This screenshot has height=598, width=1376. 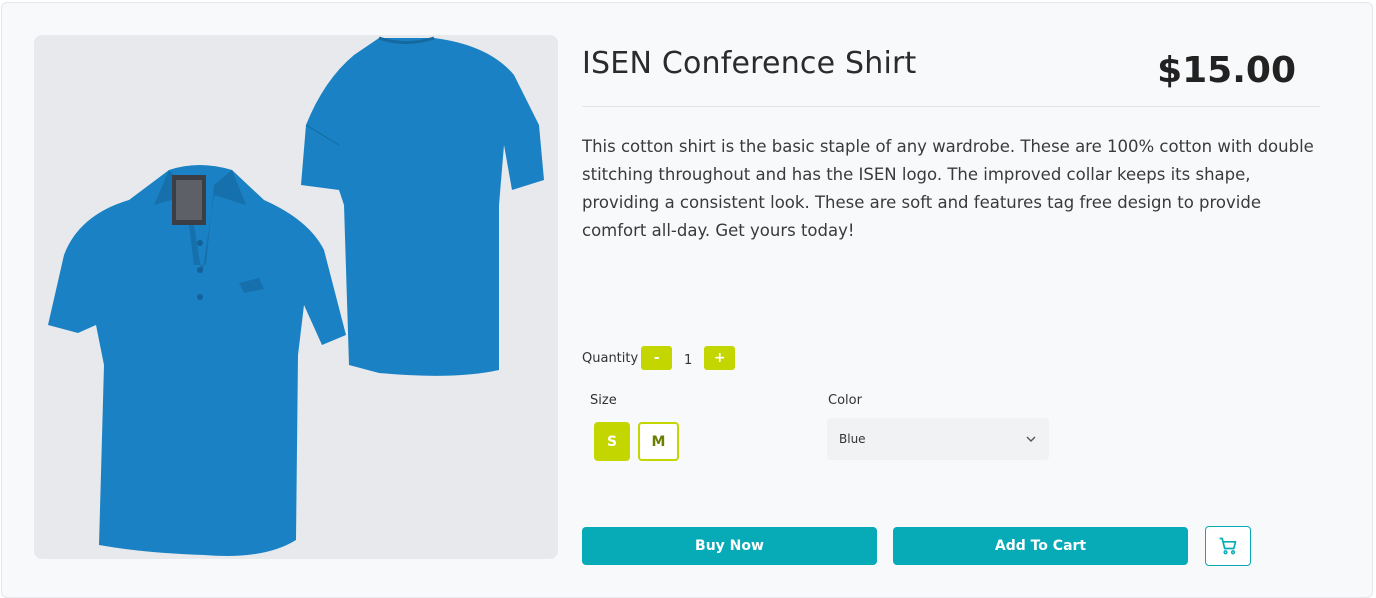 I want to click on action-buttons: Buy Now Add To Cart, so click(x=916, y=546).